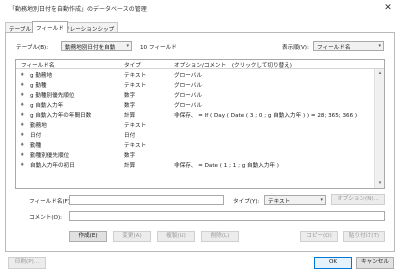  Describe the element at coordinates (52, 166) in the screenshot. I see `field-name: 自動入力年の初日` at that location.